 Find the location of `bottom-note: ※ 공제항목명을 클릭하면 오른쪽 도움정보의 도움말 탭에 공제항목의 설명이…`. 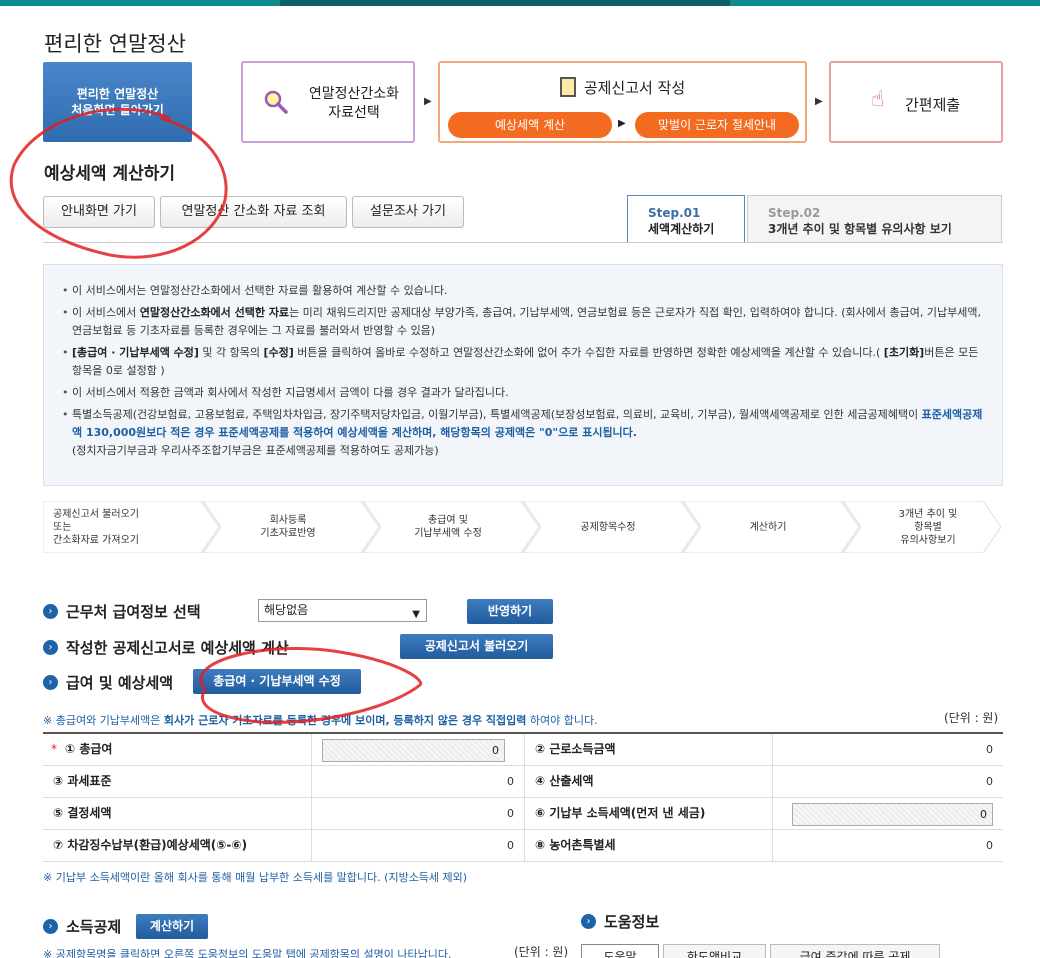

bottom-note: ※ 공제항목명을 클릭하면 오른쪽 도움정보의 도움말 탭에 공제항목의 설명이… is located at coordinates (247, 953).